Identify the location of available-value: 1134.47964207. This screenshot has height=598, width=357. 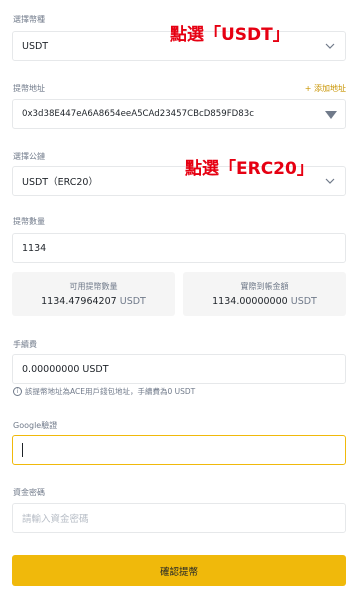
(79, 301).